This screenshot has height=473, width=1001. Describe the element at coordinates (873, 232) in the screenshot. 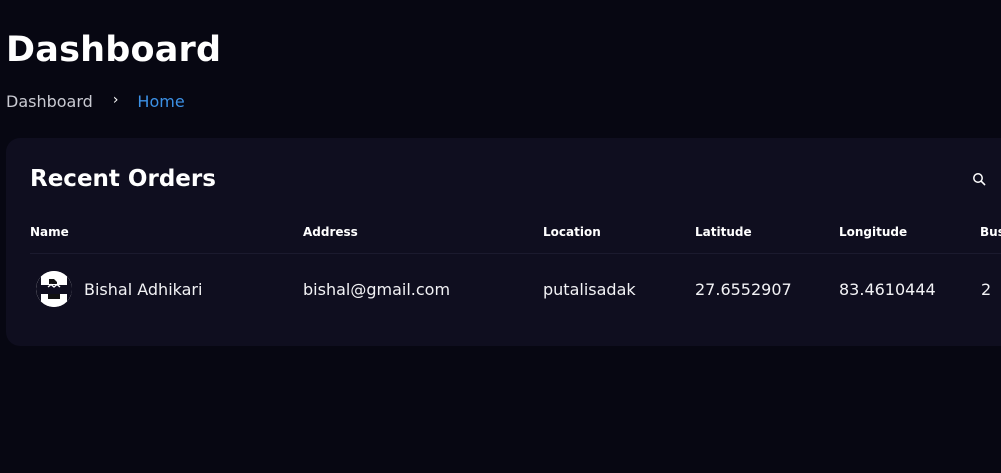

I see `column-header-longitude: Longitude` at that location.